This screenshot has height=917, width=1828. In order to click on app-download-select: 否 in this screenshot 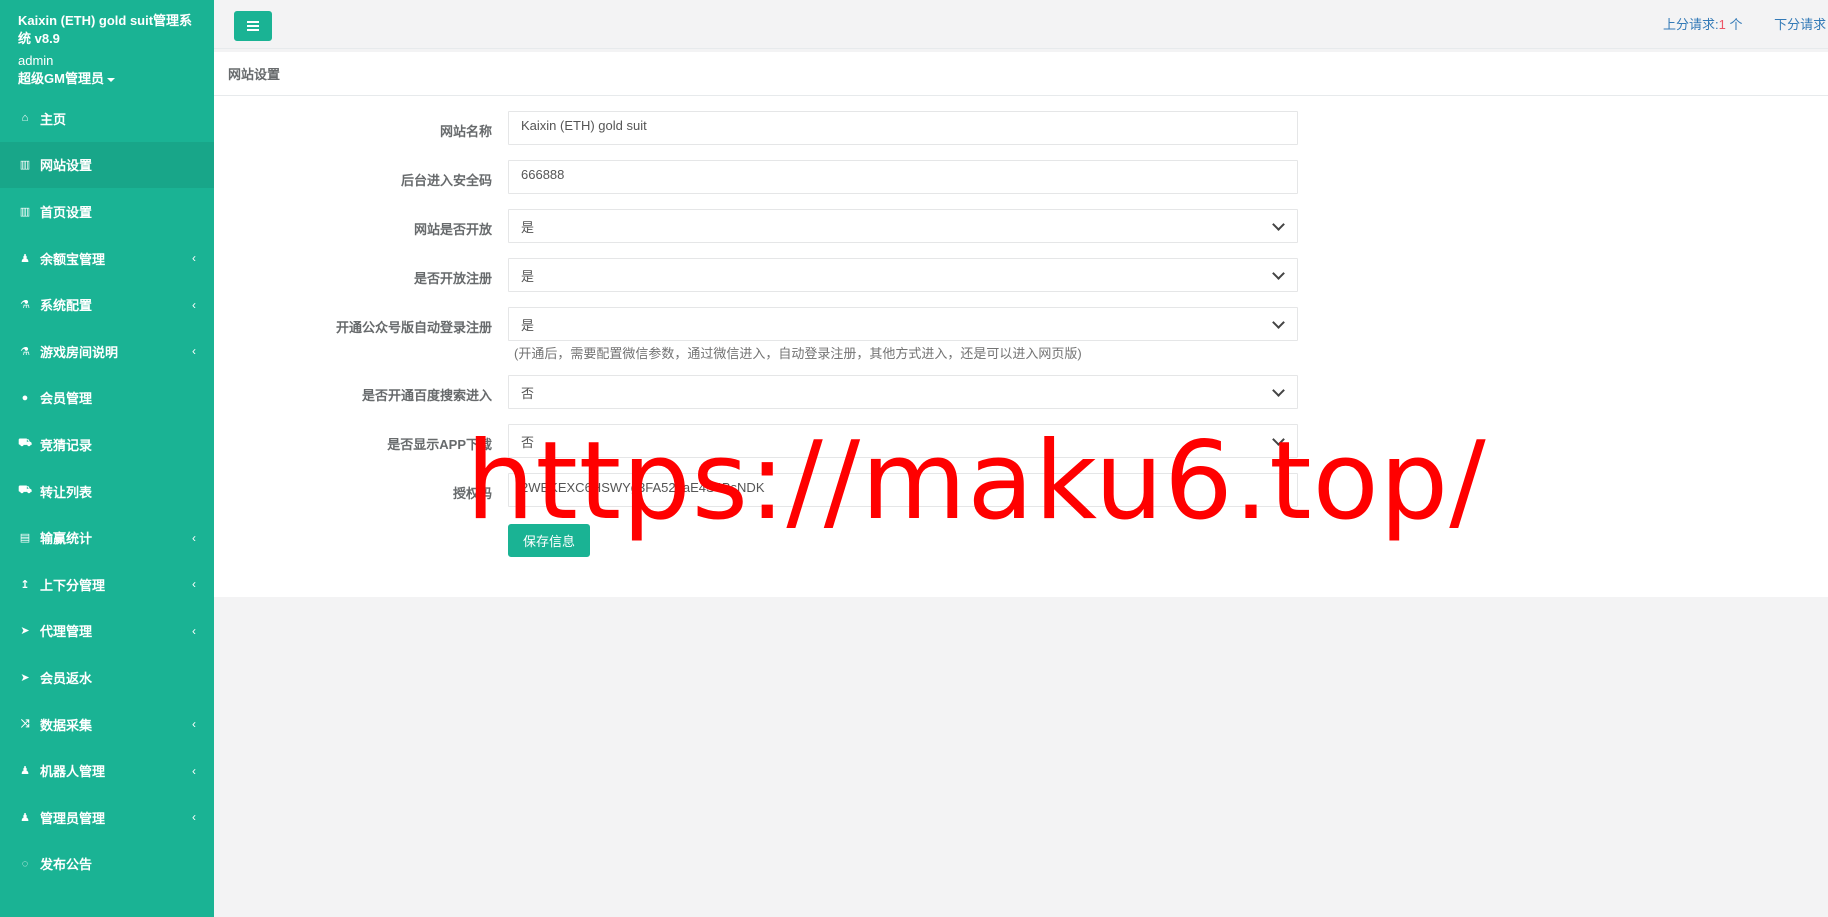, I will do `click(903, 441)`.